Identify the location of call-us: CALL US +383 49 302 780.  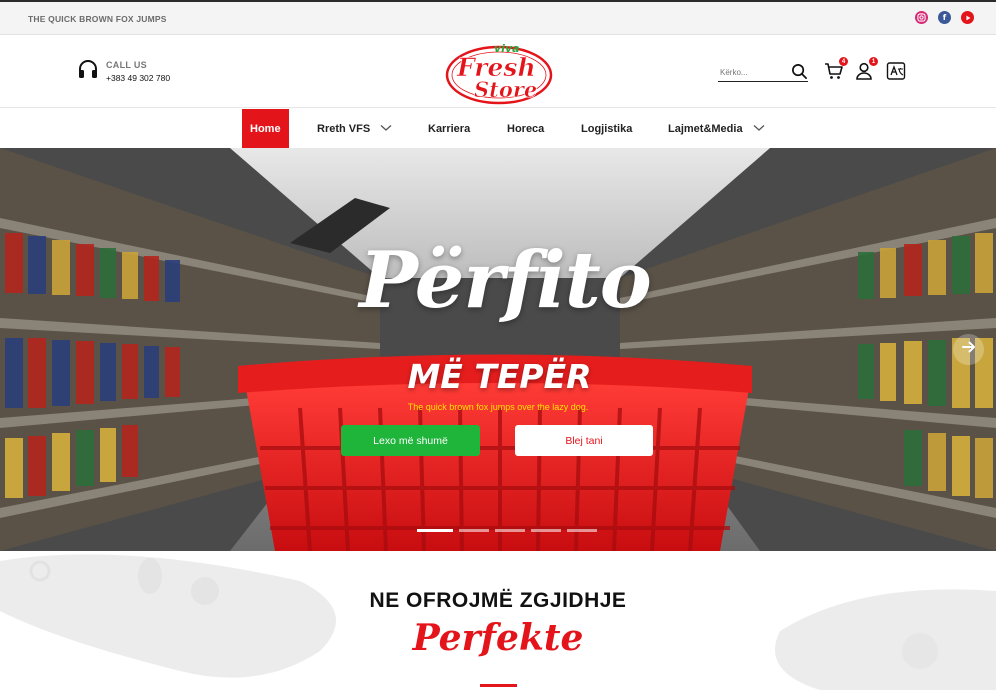
(123, 71).